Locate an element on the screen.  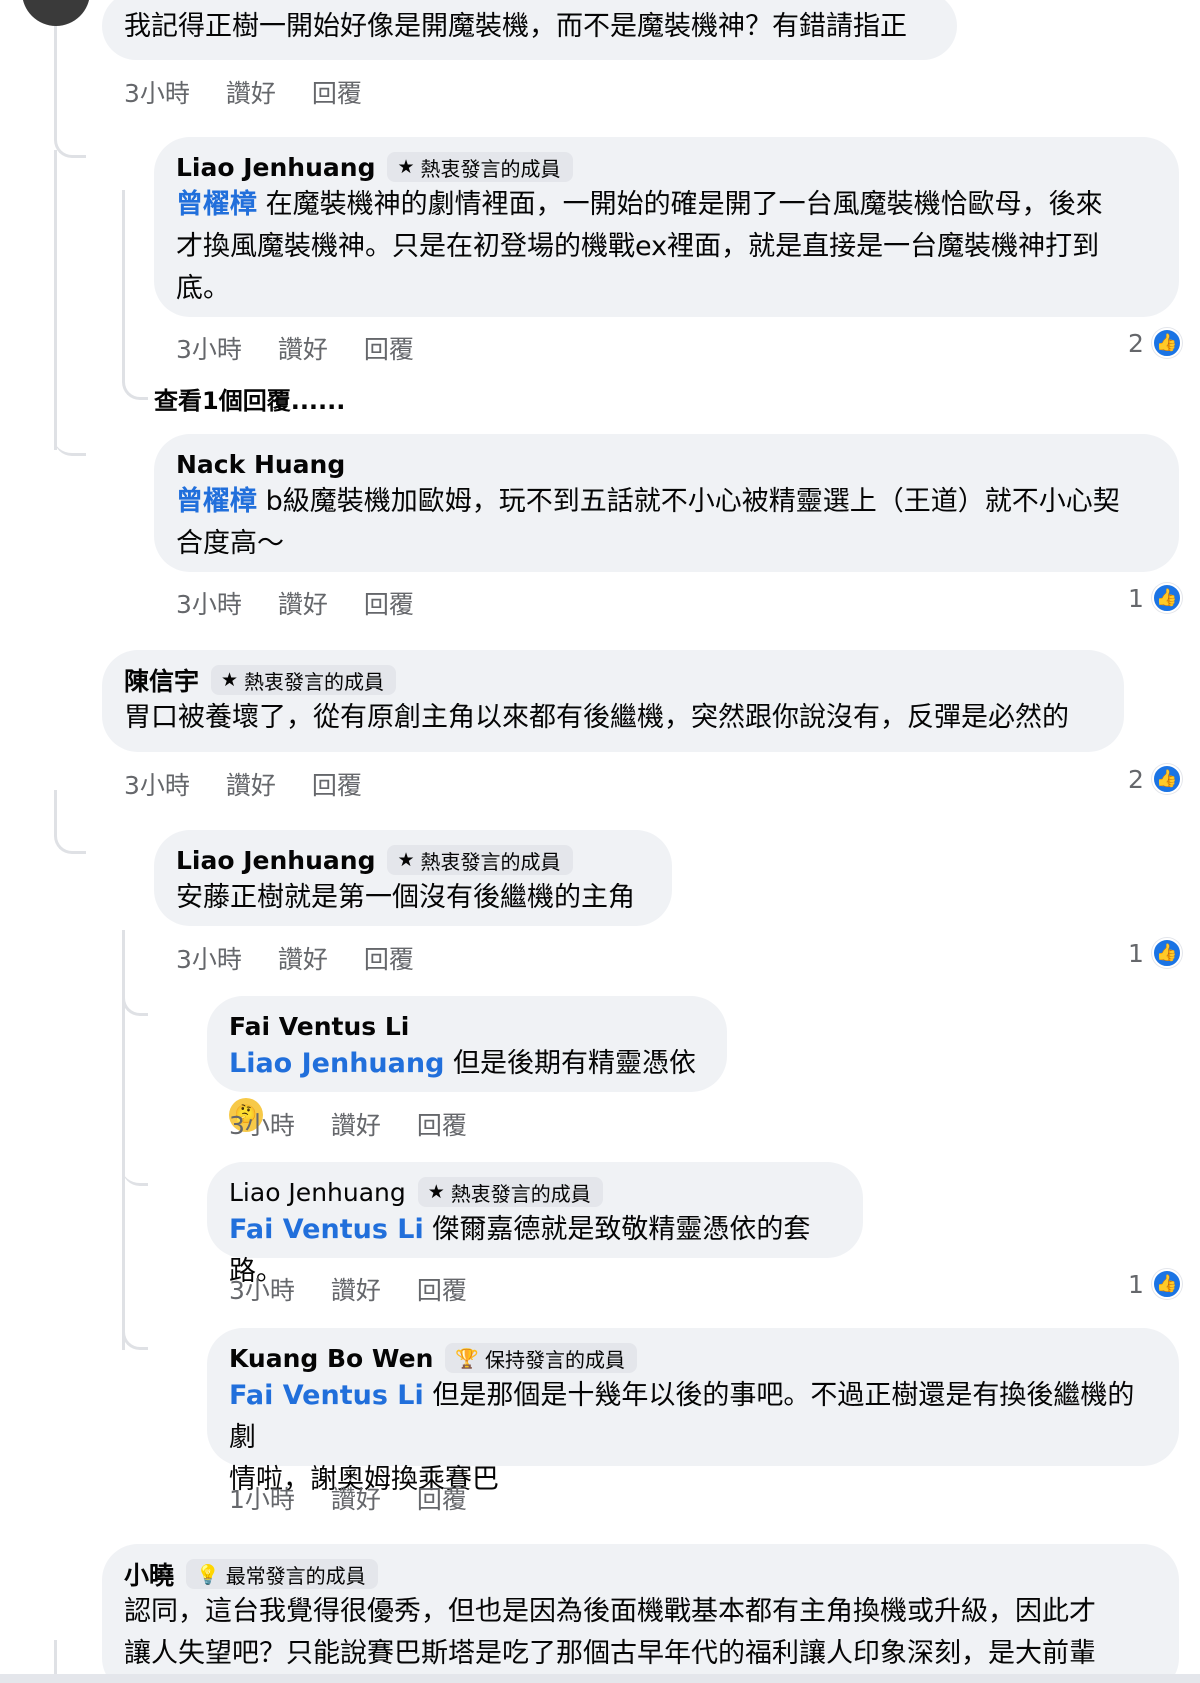
author-name: 陳信宇 is located at coordinates (161, 680).